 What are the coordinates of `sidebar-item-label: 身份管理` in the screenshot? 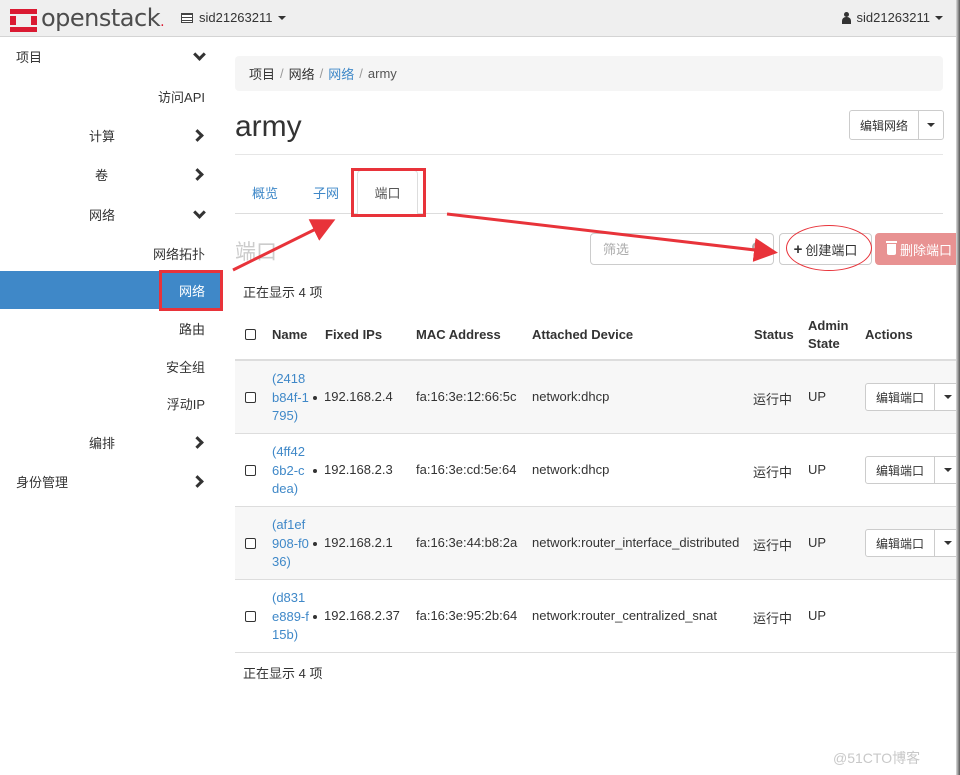 It's located at (42, 482).